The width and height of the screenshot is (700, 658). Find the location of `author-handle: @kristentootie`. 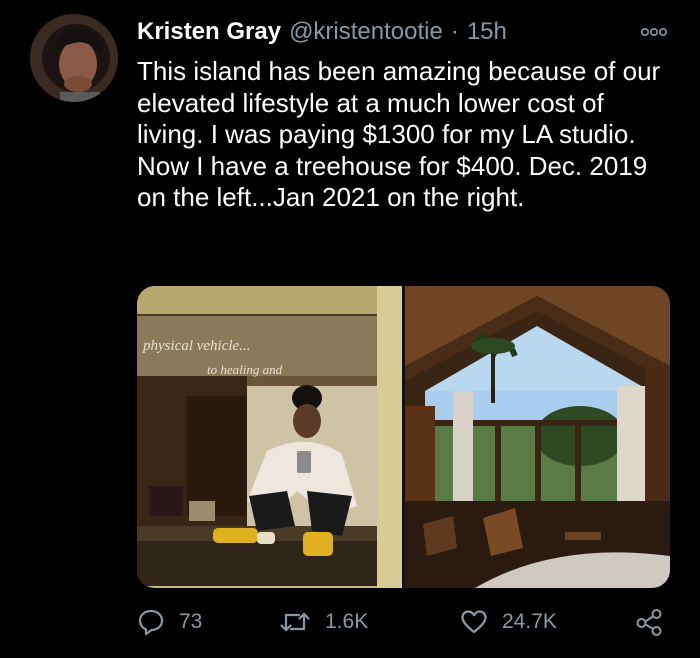

author-handle: @kristentootie is located at coordinates (366, 32).